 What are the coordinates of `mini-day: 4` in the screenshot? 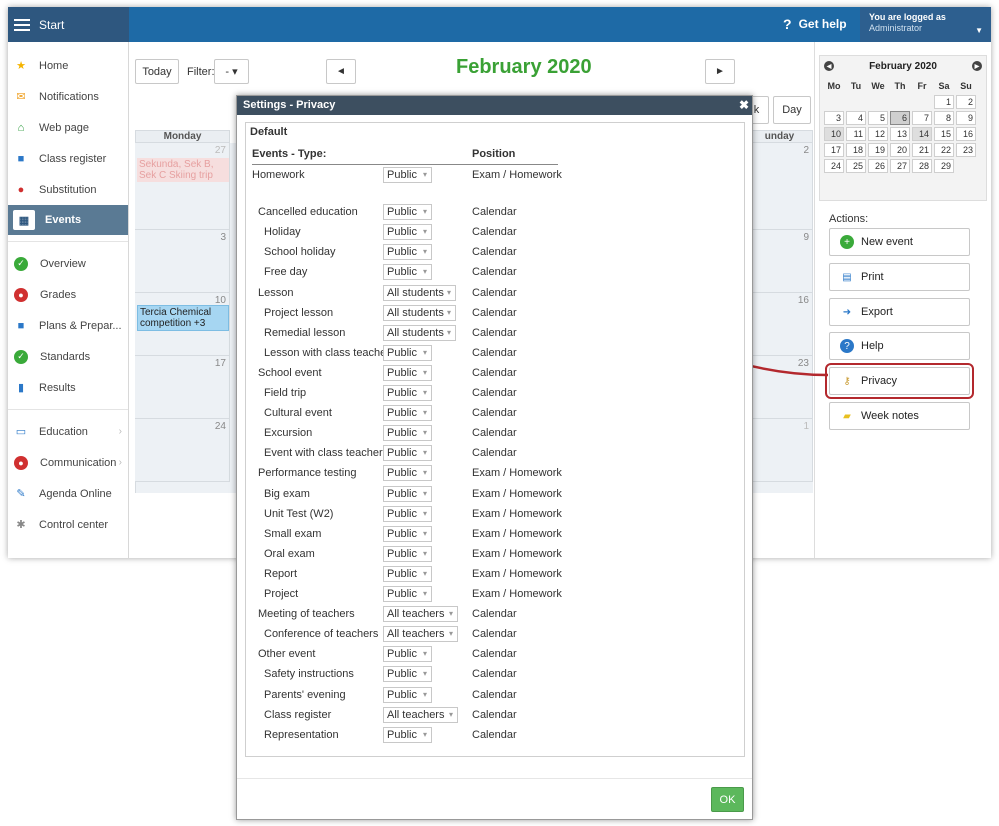 It's located at (856, 118).